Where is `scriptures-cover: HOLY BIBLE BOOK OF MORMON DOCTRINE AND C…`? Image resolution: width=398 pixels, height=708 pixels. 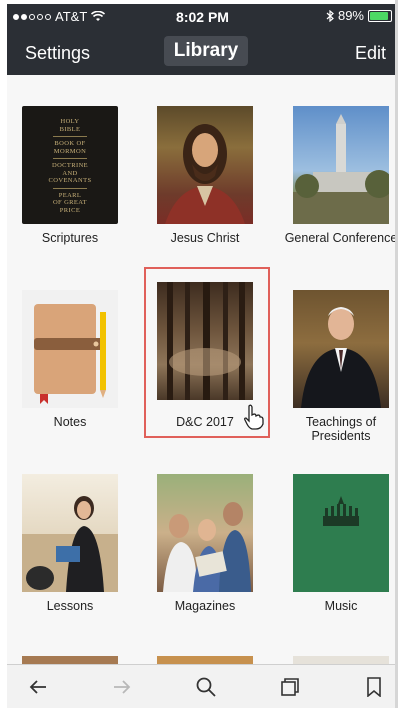
scriptures-cover: HOLY BIBLE BOOK OF MORMON DOCTRINE AND C… is located at coordinates (70, 165).